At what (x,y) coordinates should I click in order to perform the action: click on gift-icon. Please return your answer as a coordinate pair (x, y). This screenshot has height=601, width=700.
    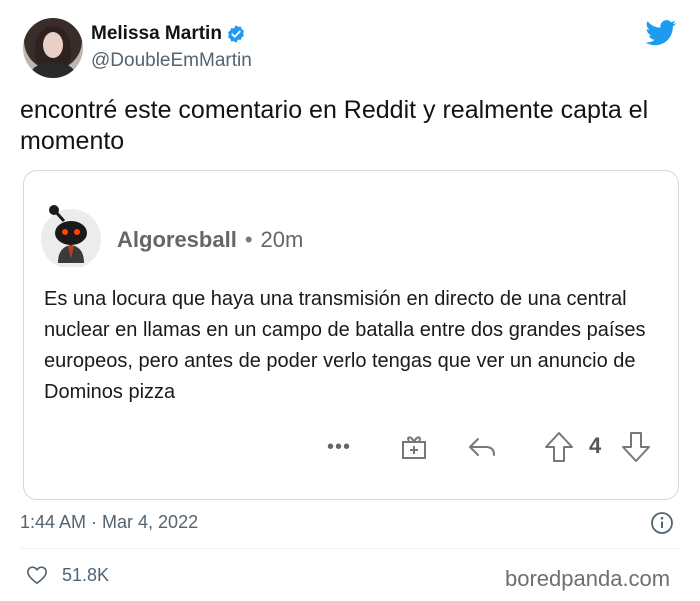
    Looking at the image, I should click on (414, 447).